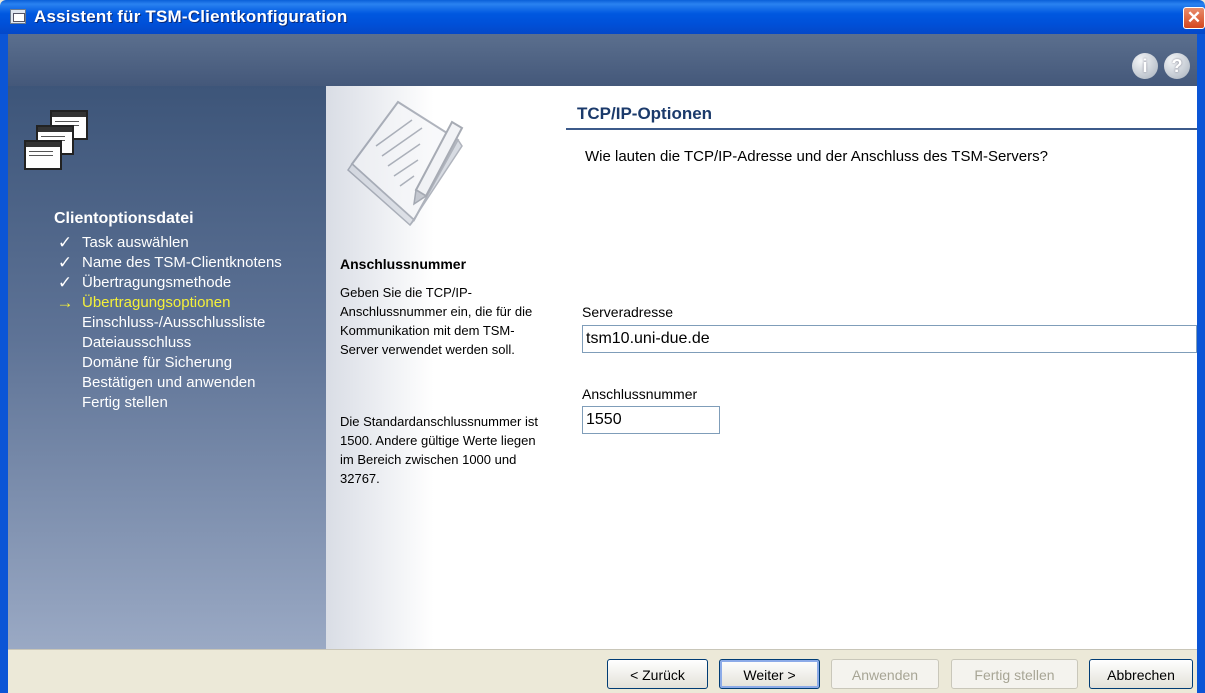 This screenshot has height=693, width=1205. I want to click on info-icon: i, so click(1145, 66).